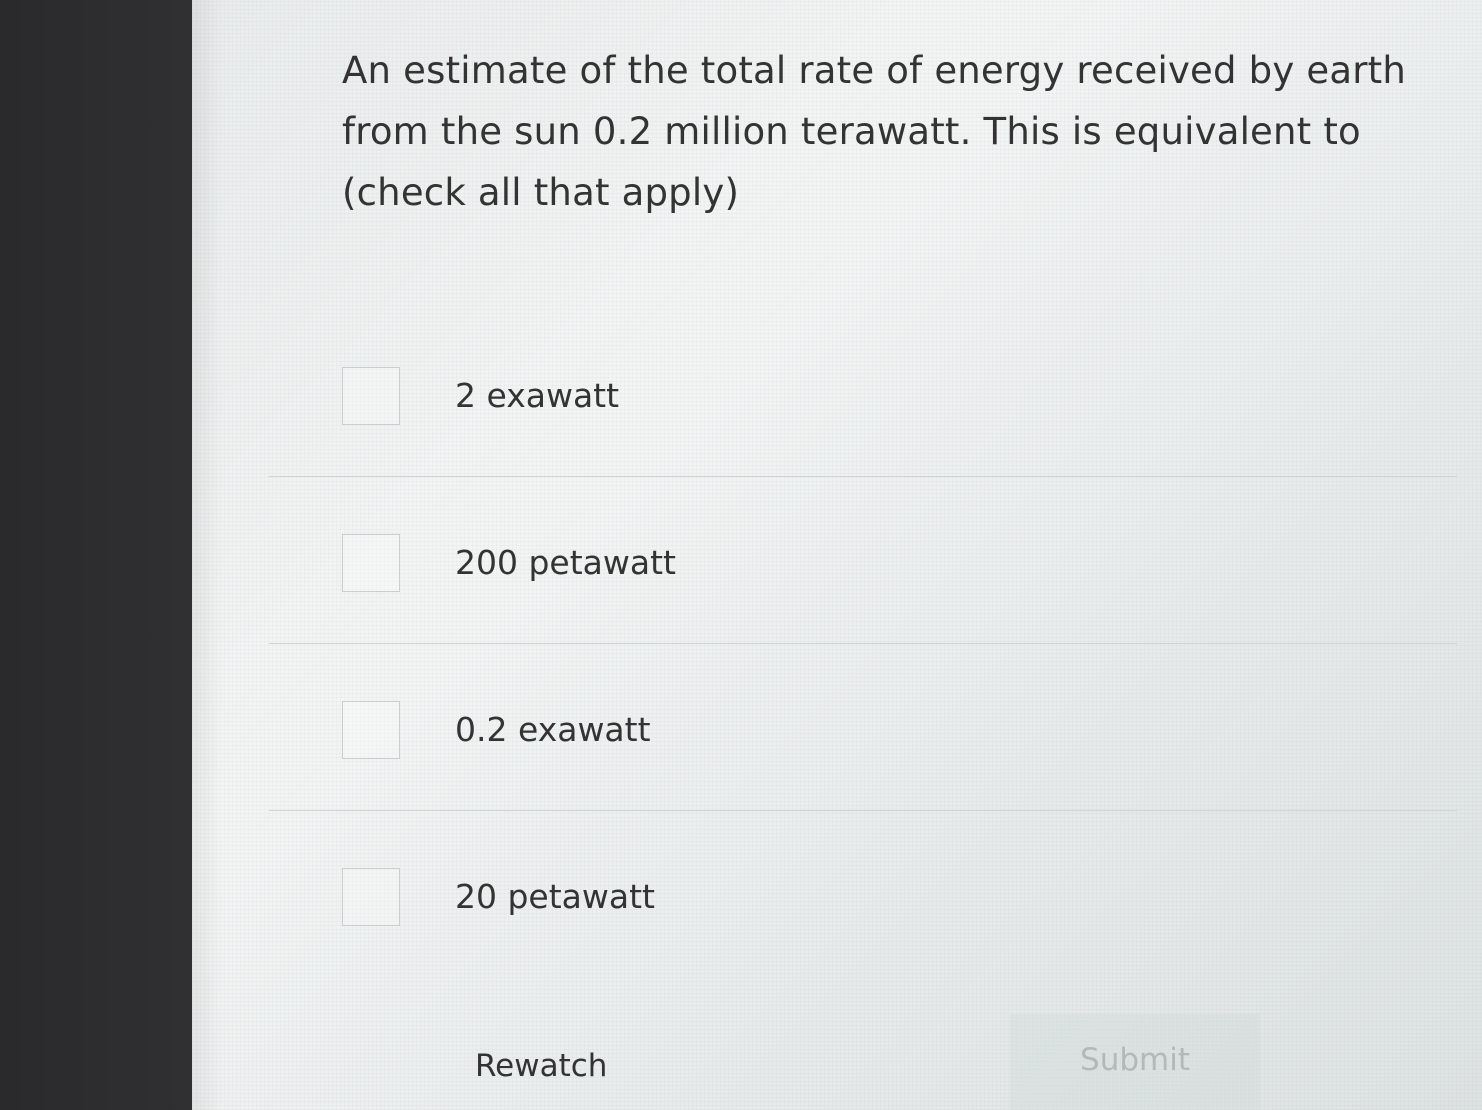 This screenshot has width=1482, height=1110. I want to click on option-label: 2 exawatt, so click(537, 395).